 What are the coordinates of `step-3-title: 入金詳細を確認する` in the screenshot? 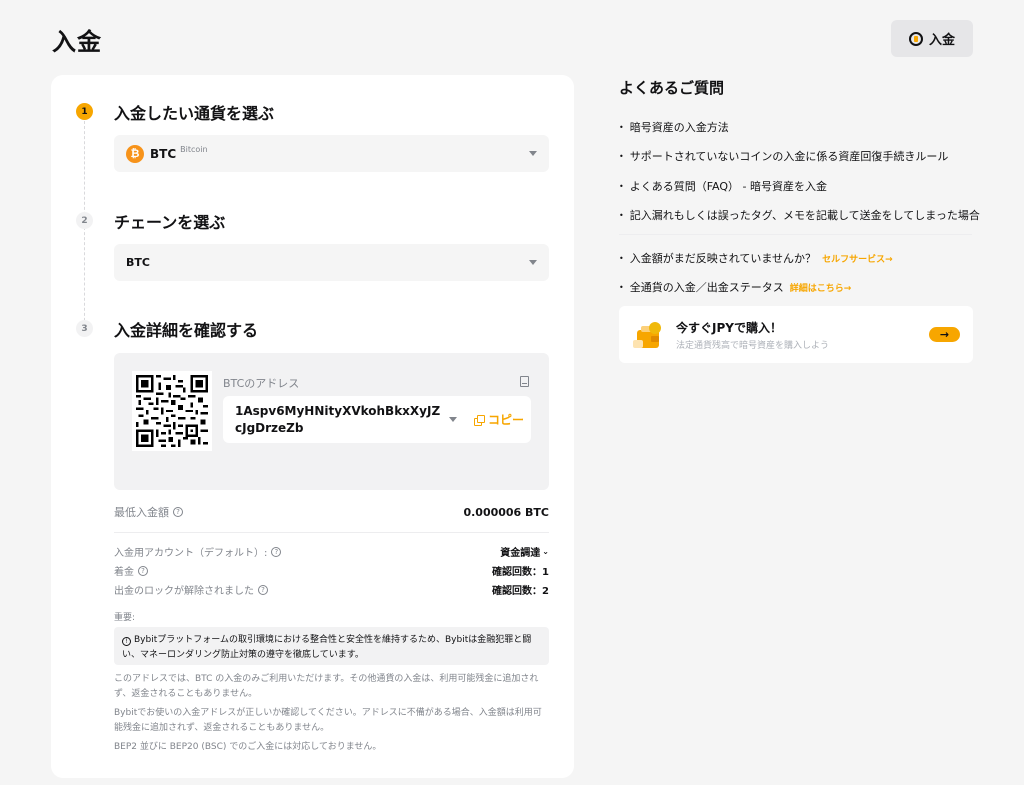 It's located at (186, 330).